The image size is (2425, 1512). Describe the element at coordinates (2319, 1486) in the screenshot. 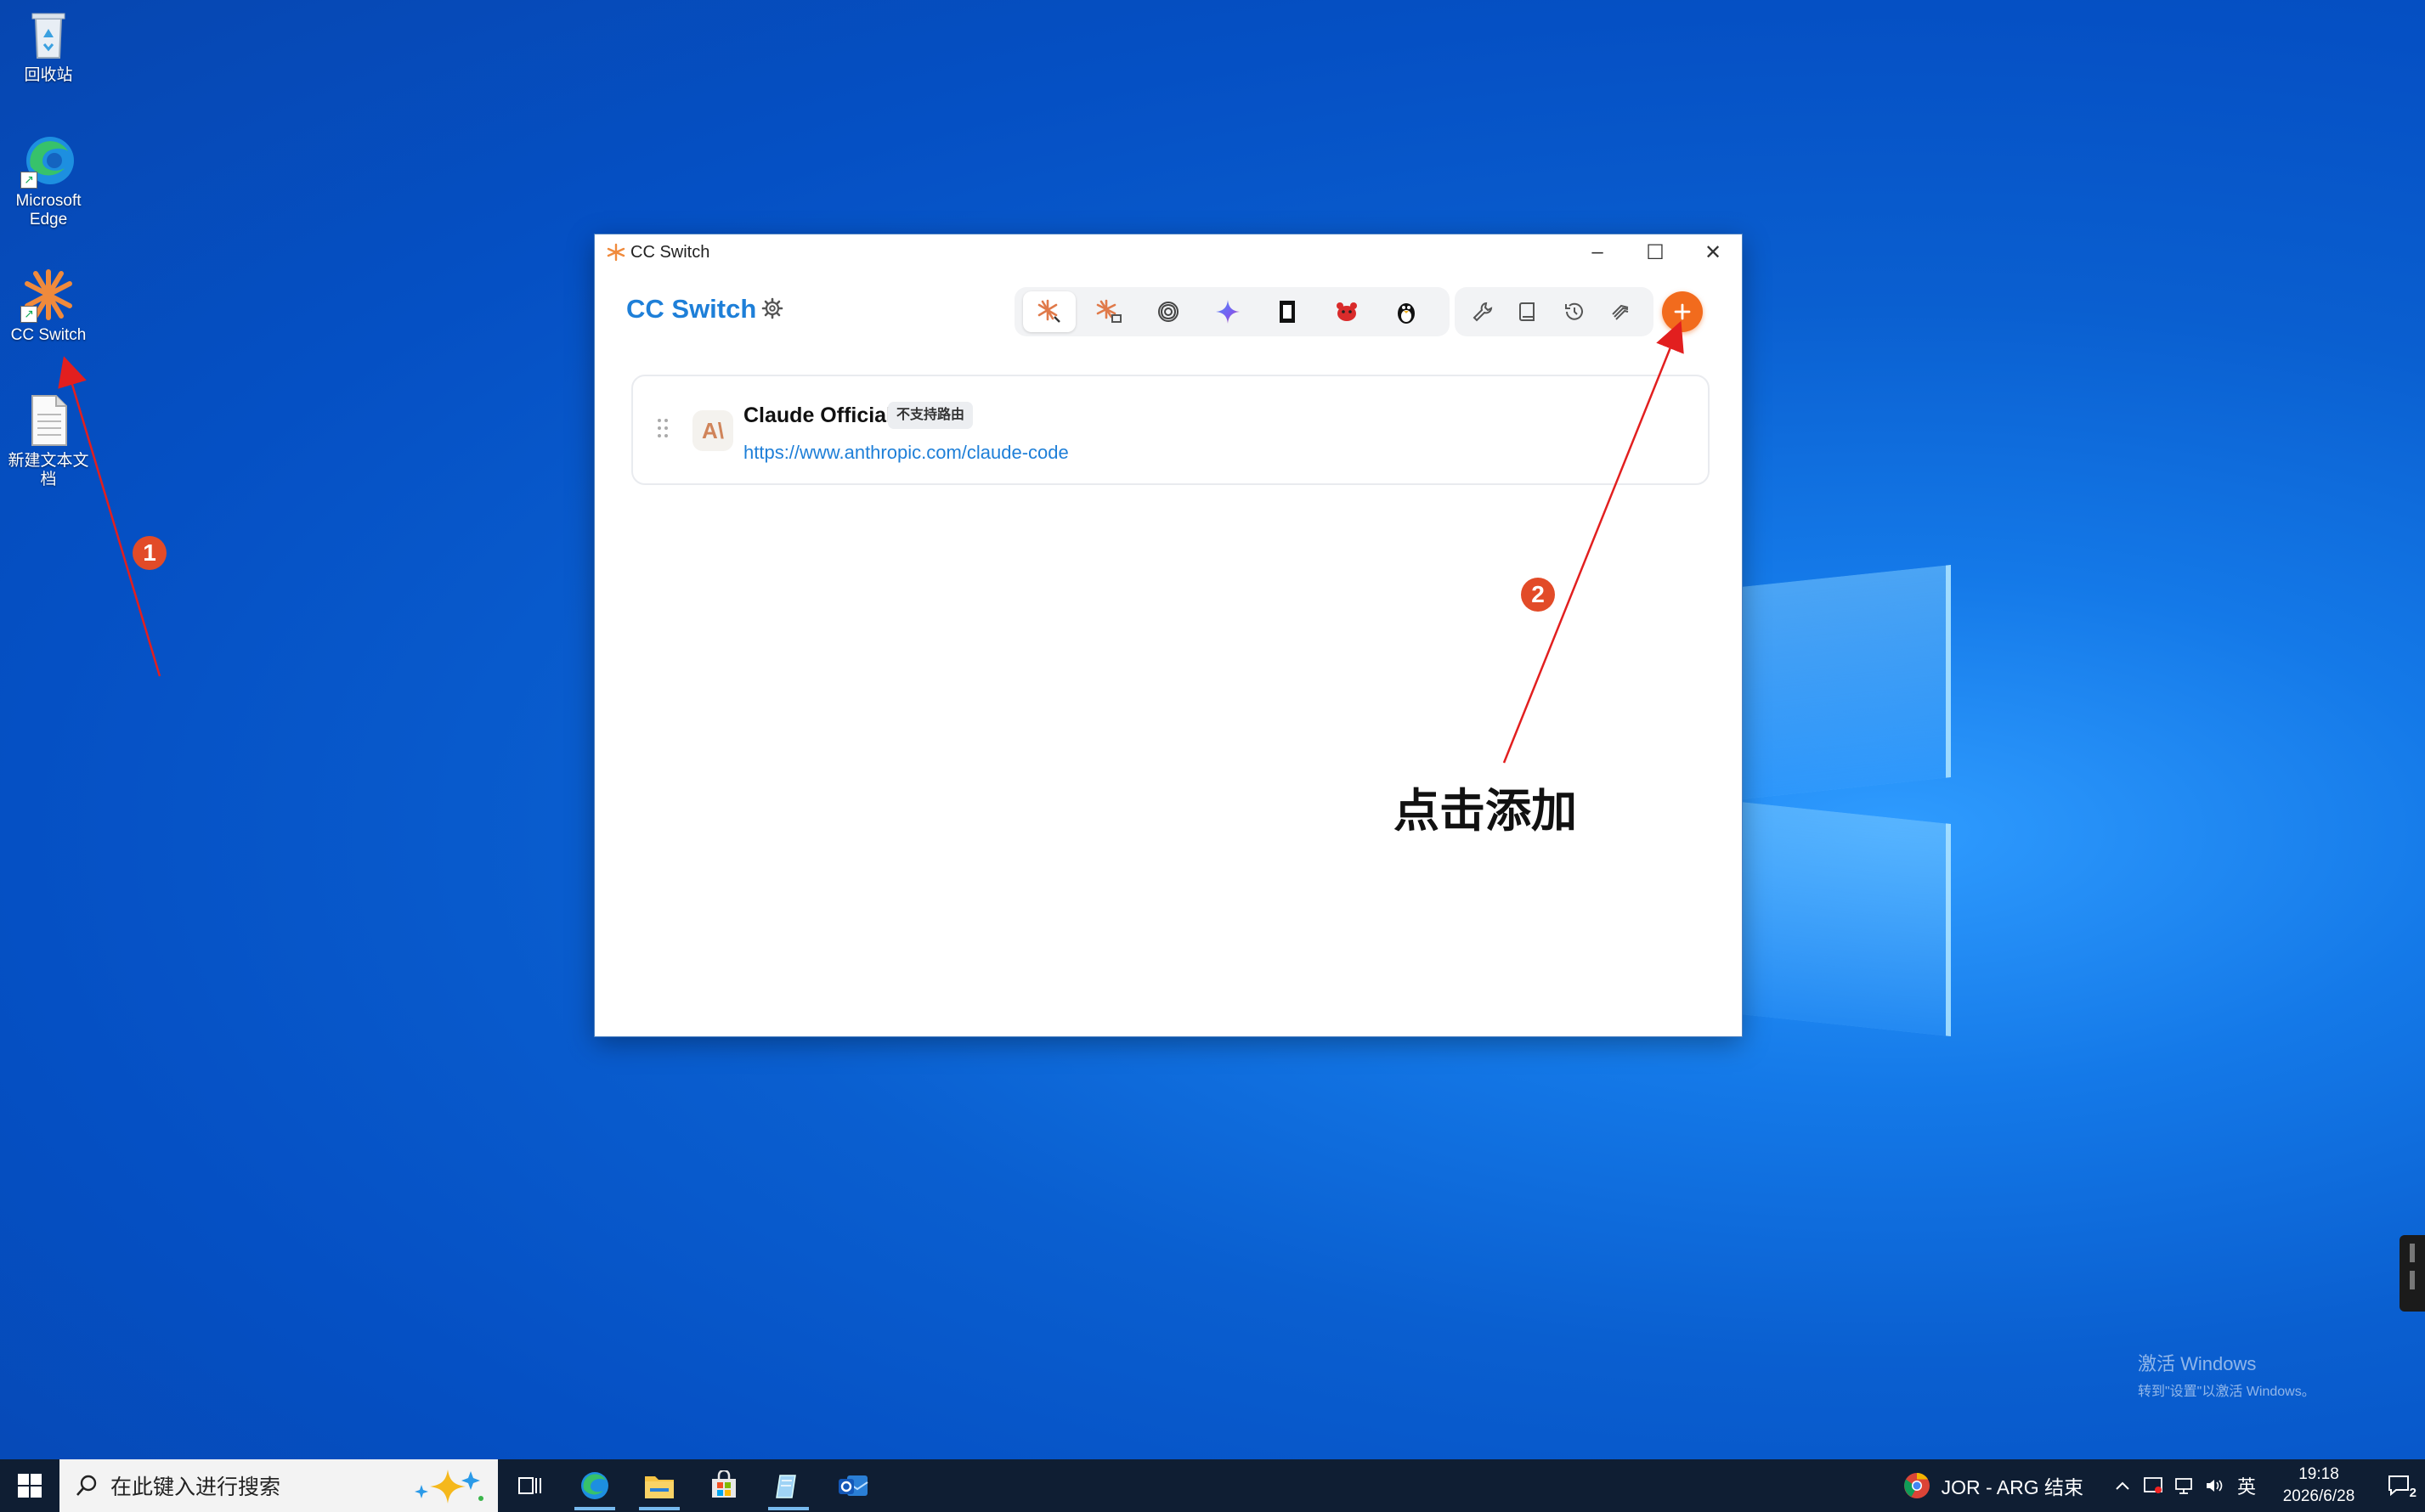

I see `taskbar-clock: 19:18 2026/6/28` at that location.